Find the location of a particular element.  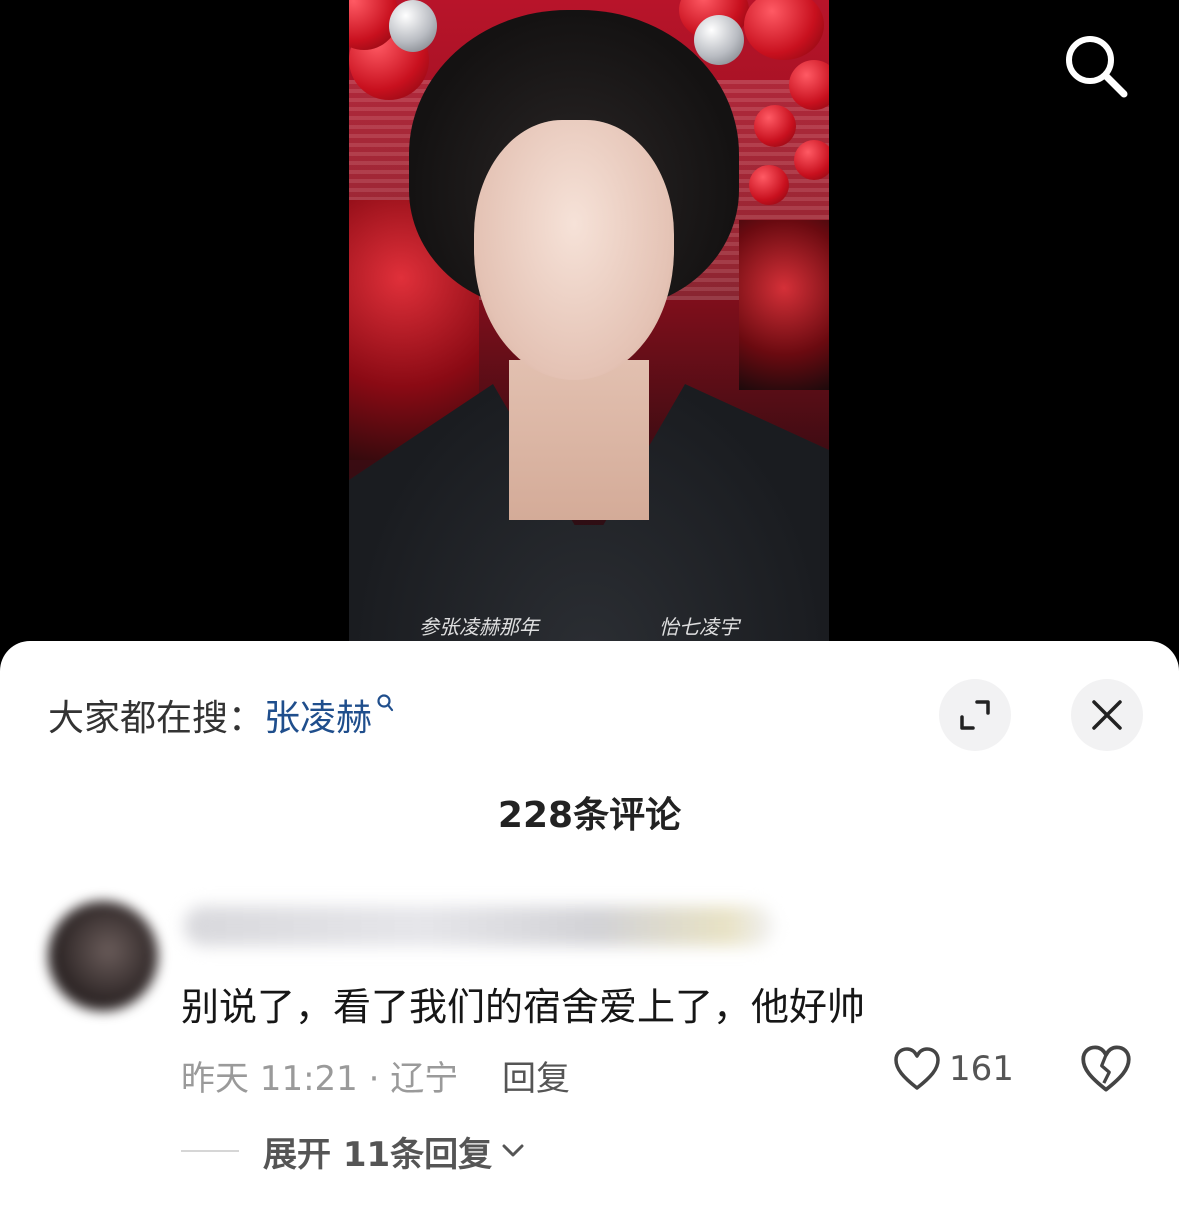

hot-search-prefix: 大家都在搜： is located at coordinates (156, 718).